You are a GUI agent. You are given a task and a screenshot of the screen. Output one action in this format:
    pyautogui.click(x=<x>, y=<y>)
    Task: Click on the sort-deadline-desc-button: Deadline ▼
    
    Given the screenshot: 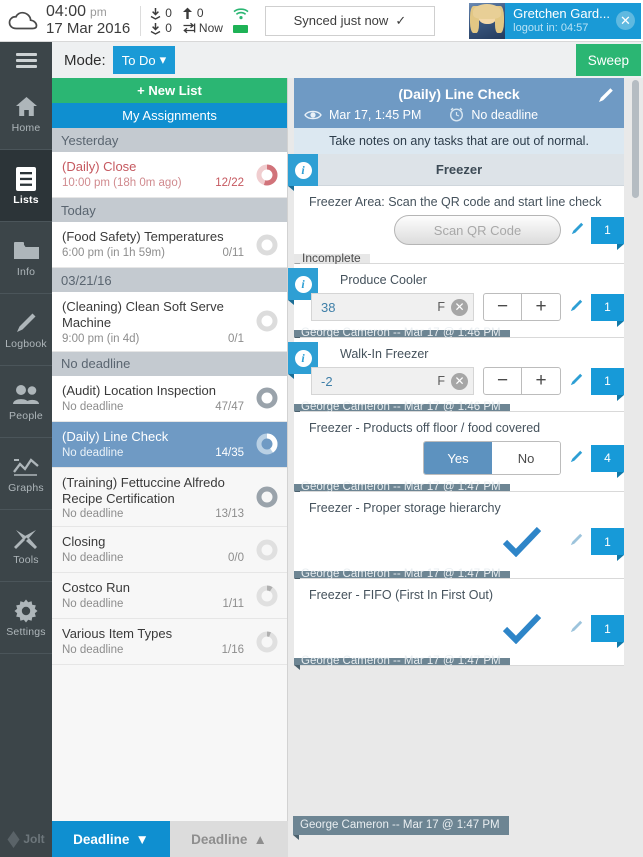 What is the action you would take?
    pyautogui.click(x=111, y=839)
    